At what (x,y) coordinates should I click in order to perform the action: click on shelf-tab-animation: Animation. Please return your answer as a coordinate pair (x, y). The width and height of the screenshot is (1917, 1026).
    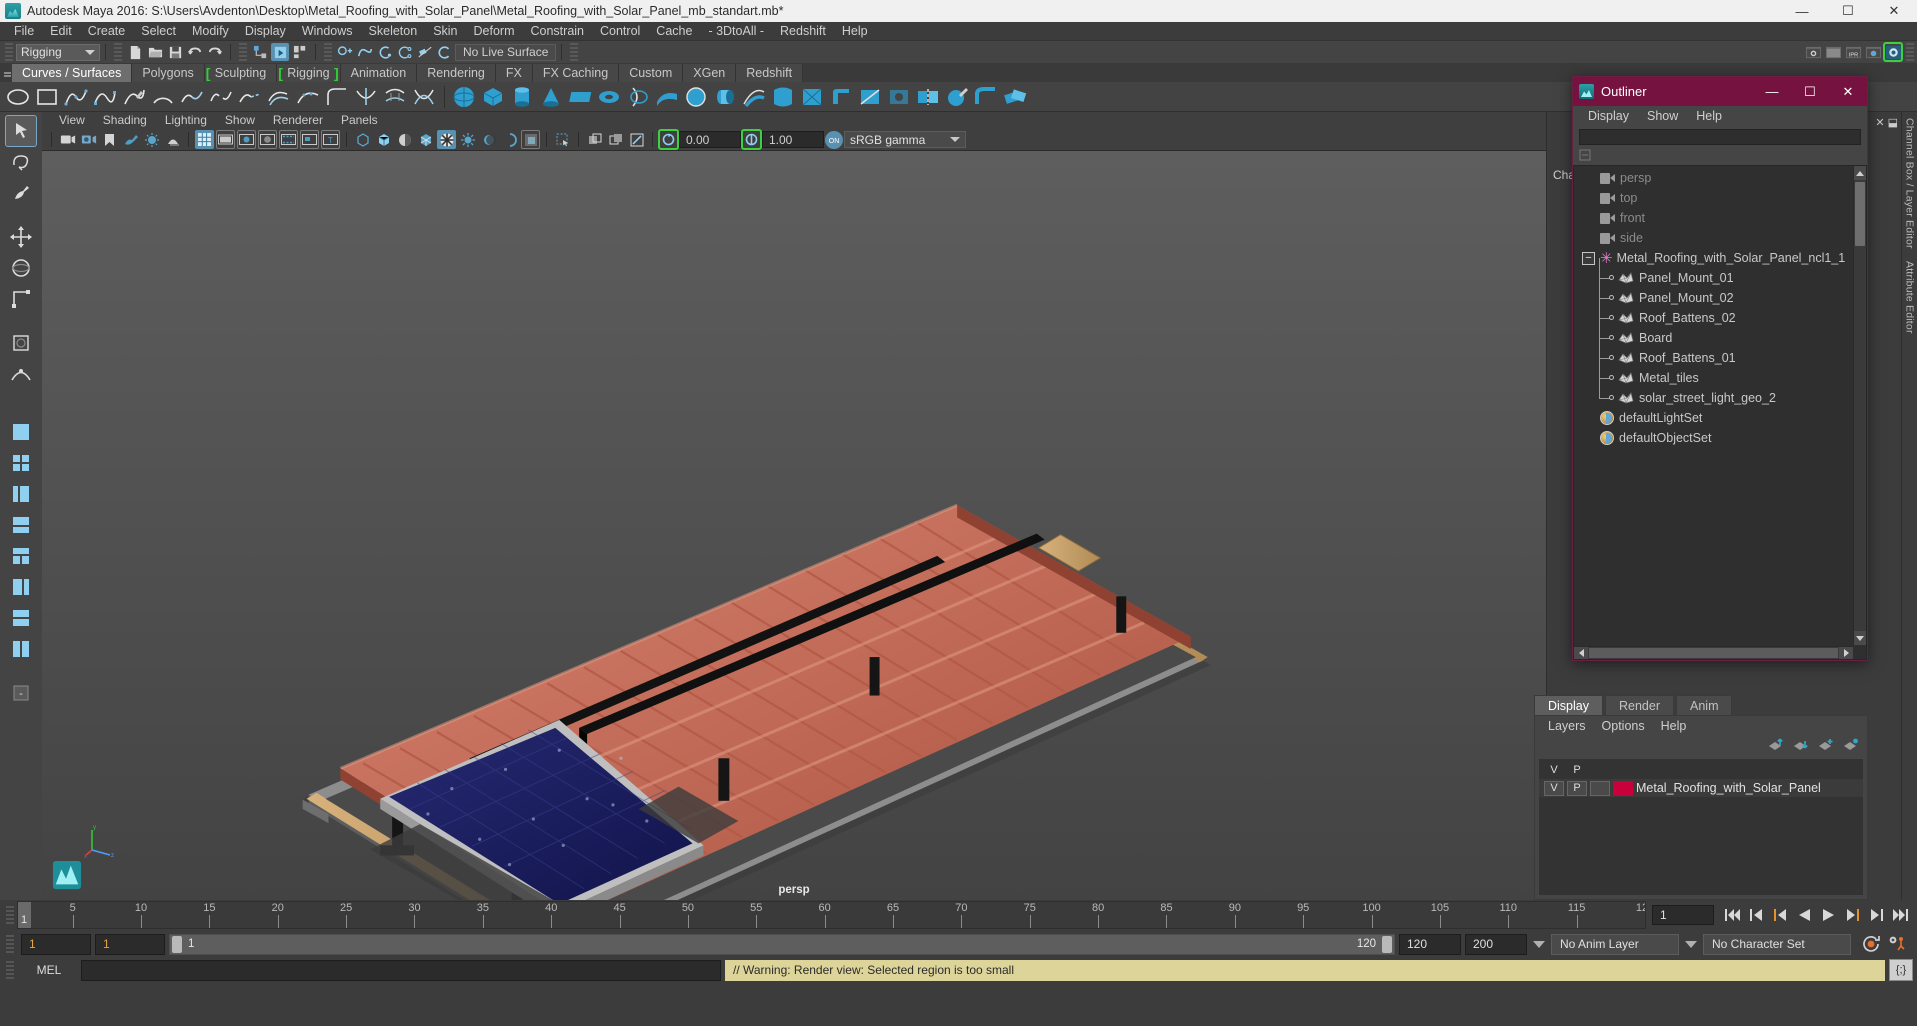
    Looking at the image, I should click on (379, 73).